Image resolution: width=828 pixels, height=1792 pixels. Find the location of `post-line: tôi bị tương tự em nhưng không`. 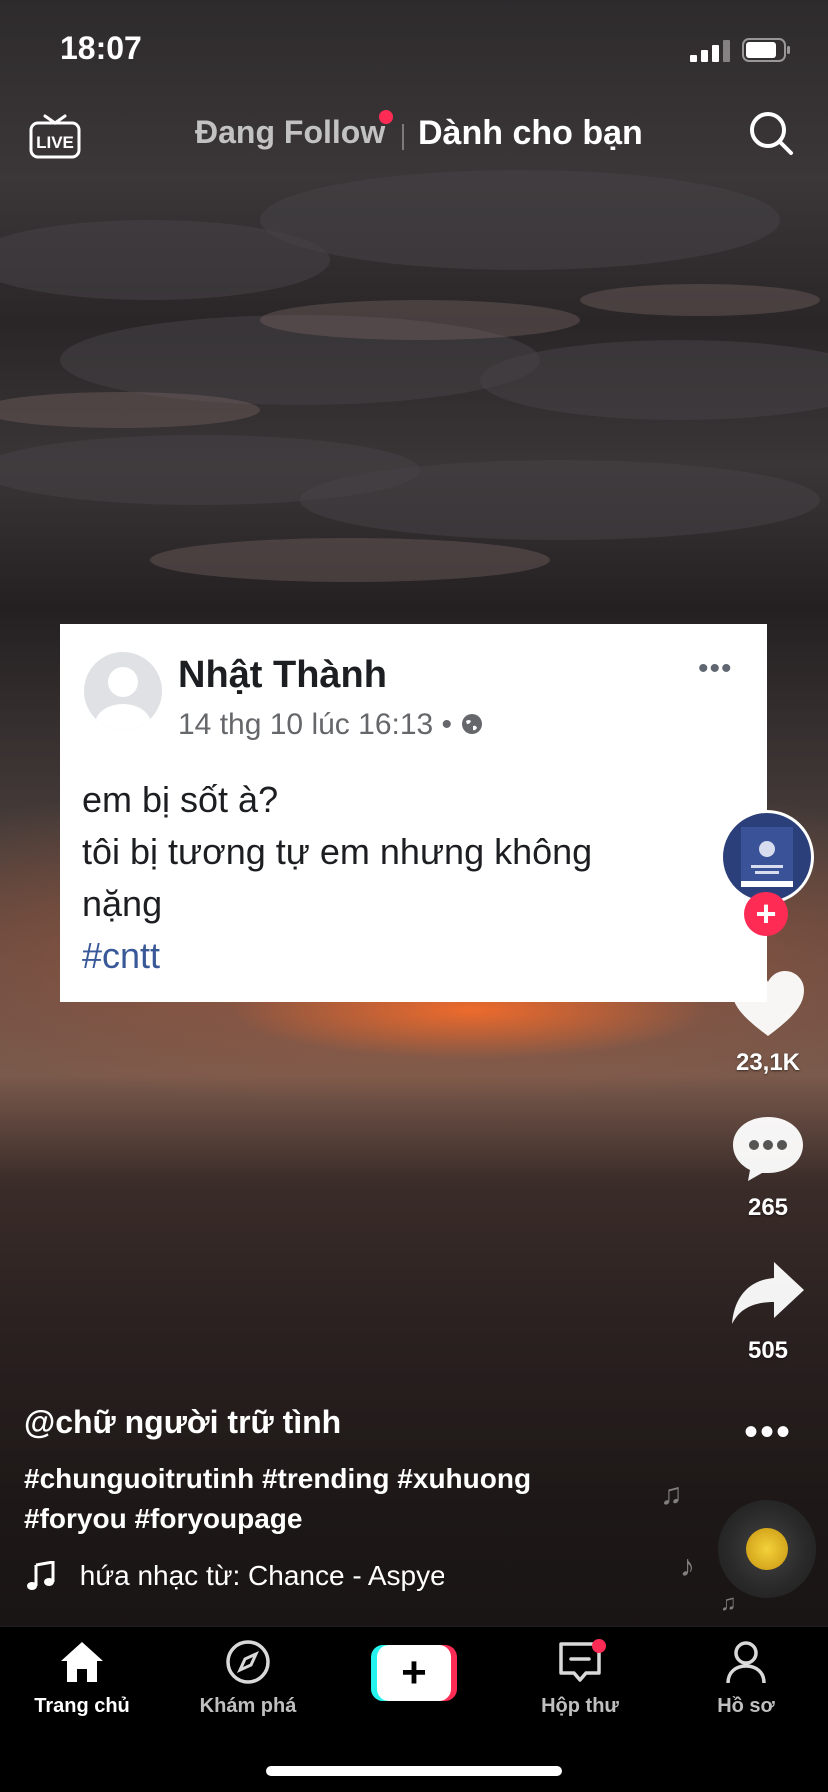

post-line: tôi bị tương tự em nhưng không is located at coordinates (337, 851).